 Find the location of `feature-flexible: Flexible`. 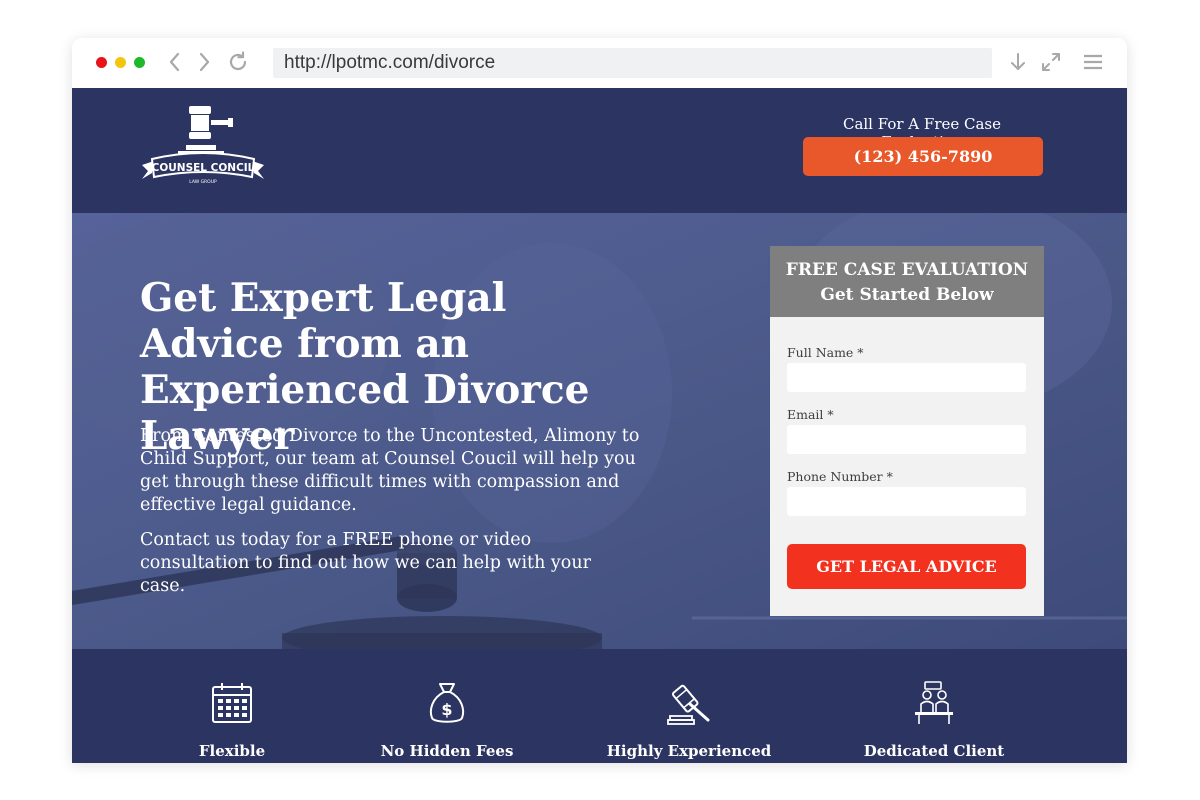

feature-flexible: Flexible is located at coordinates (232, 706).